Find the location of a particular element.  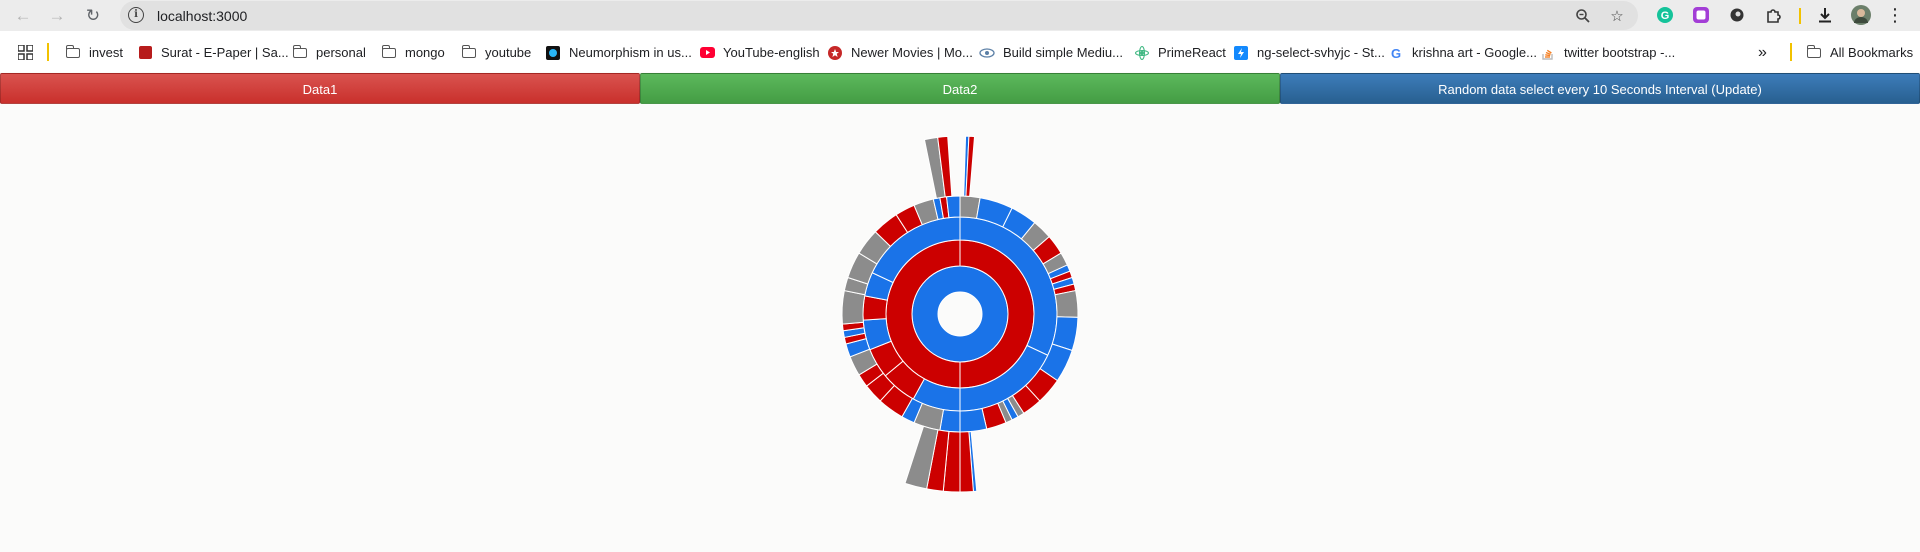

forward-icon: → is located at coordinates (57, 16).